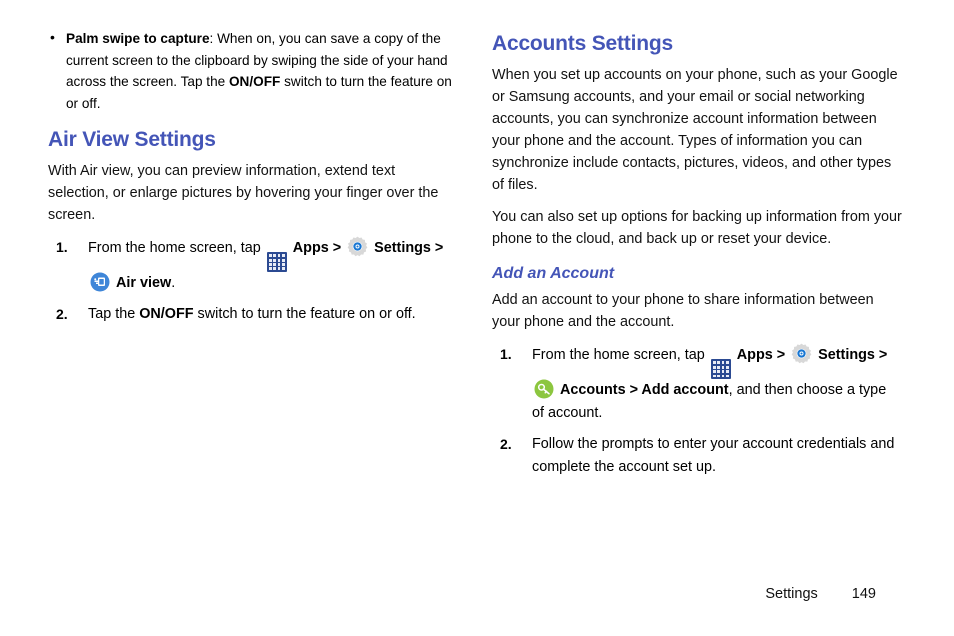  What do you see at coordinates (582, 43) in the screenshot?
I see `accounts-settings-heading: Accounts Settings` at bounding box center [582, 43].